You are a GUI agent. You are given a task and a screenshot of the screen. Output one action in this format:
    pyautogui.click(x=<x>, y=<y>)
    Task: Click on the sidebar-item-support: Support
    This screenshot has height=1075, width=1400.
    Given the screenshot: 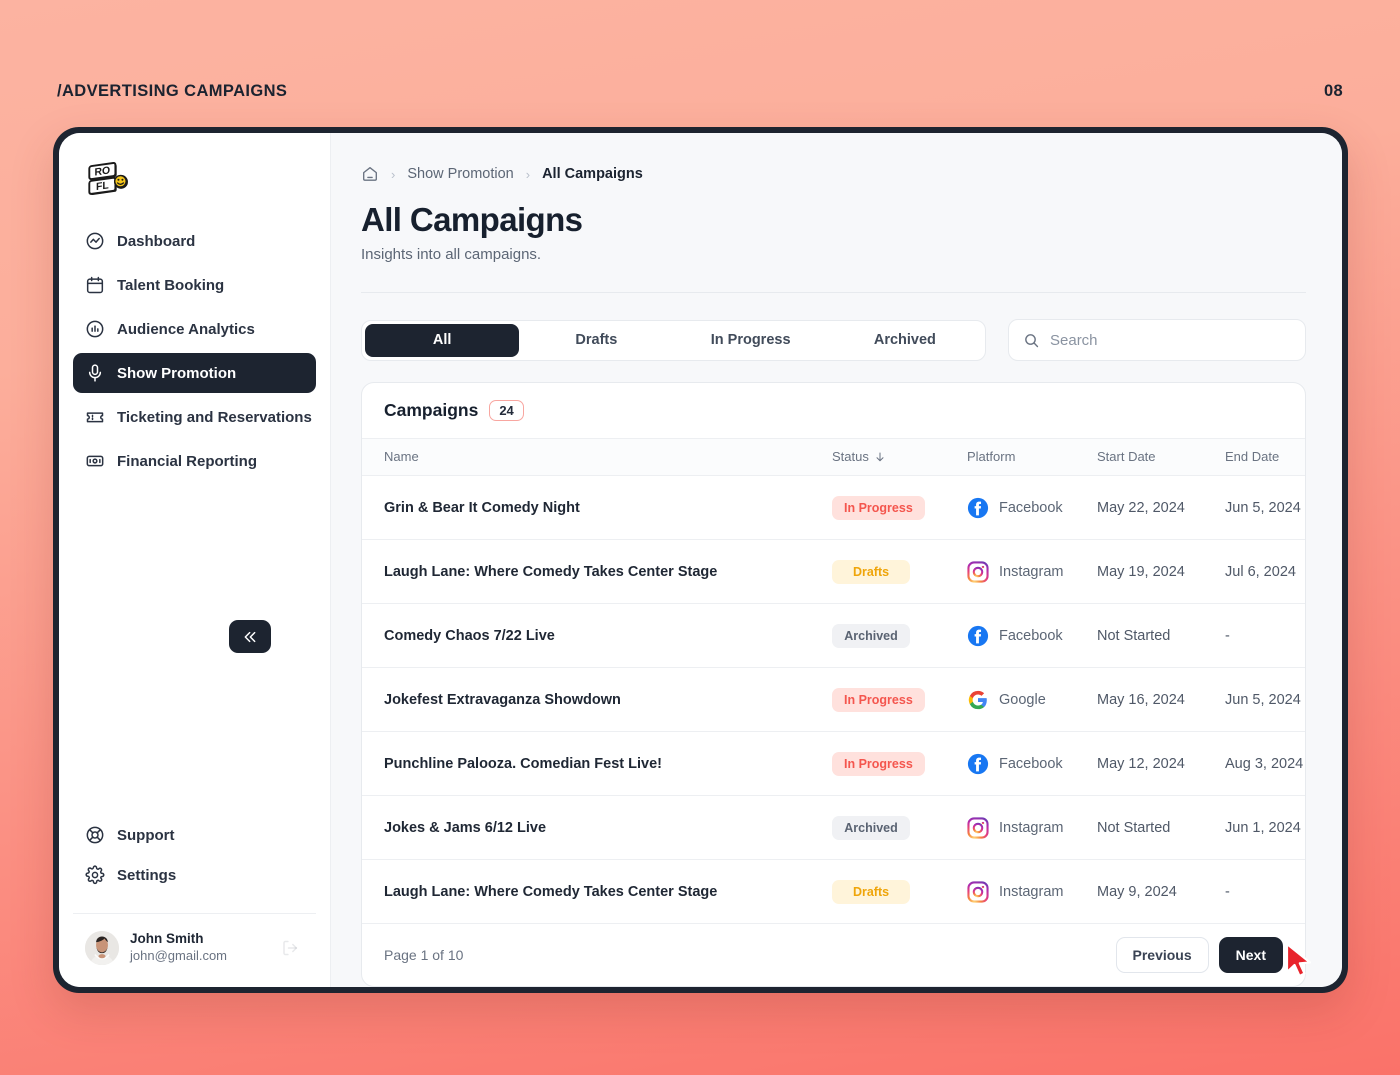 What is the action you would take?
    pyautogui.click(x=194, y=835)
    